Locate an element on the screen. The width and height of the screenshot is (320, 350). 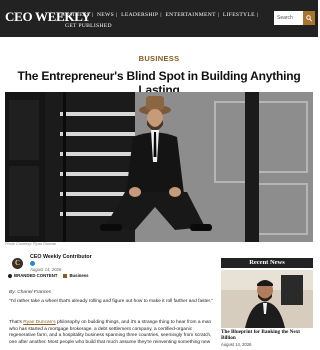
paragraph-text: That's is located at coordinates (16, 322).